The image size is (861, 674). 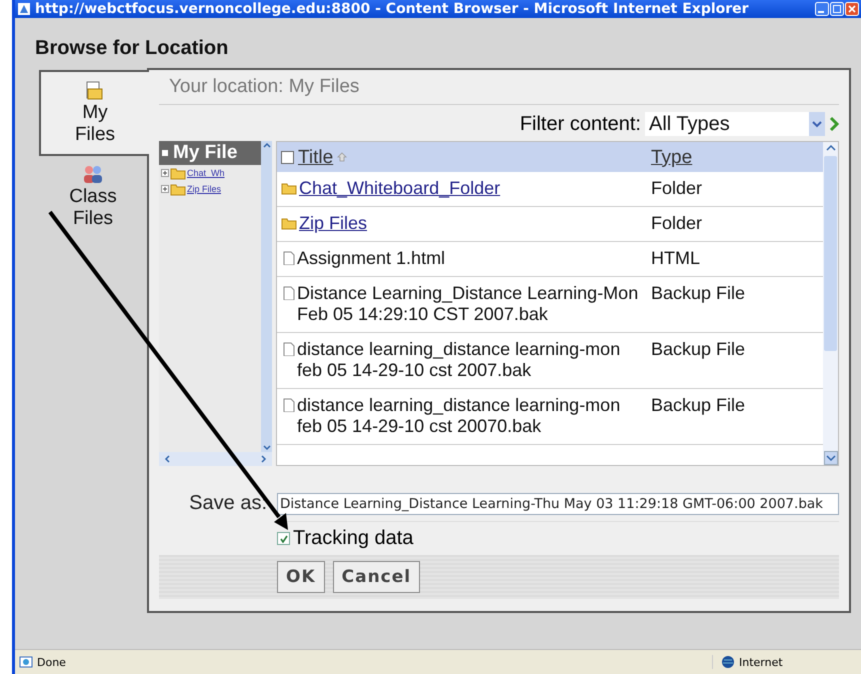 I want to click on sort-arrow-icon, so click(x=342, y=157).